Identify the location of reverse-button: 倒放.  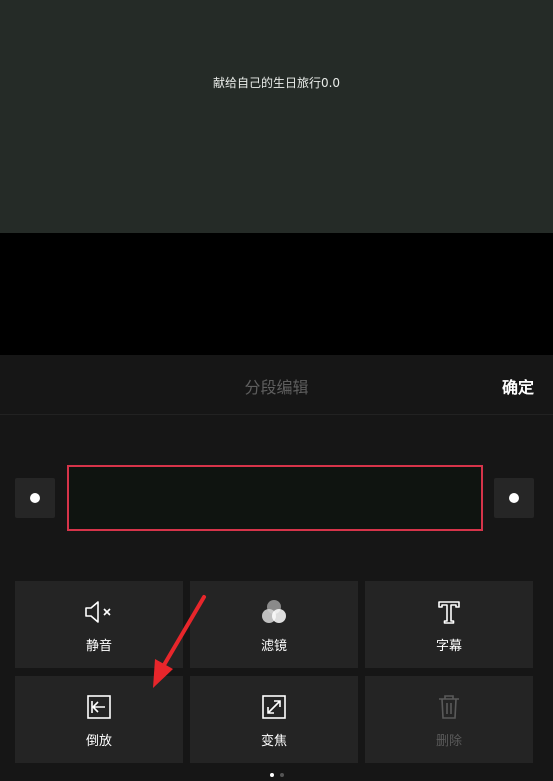
(99, 719).